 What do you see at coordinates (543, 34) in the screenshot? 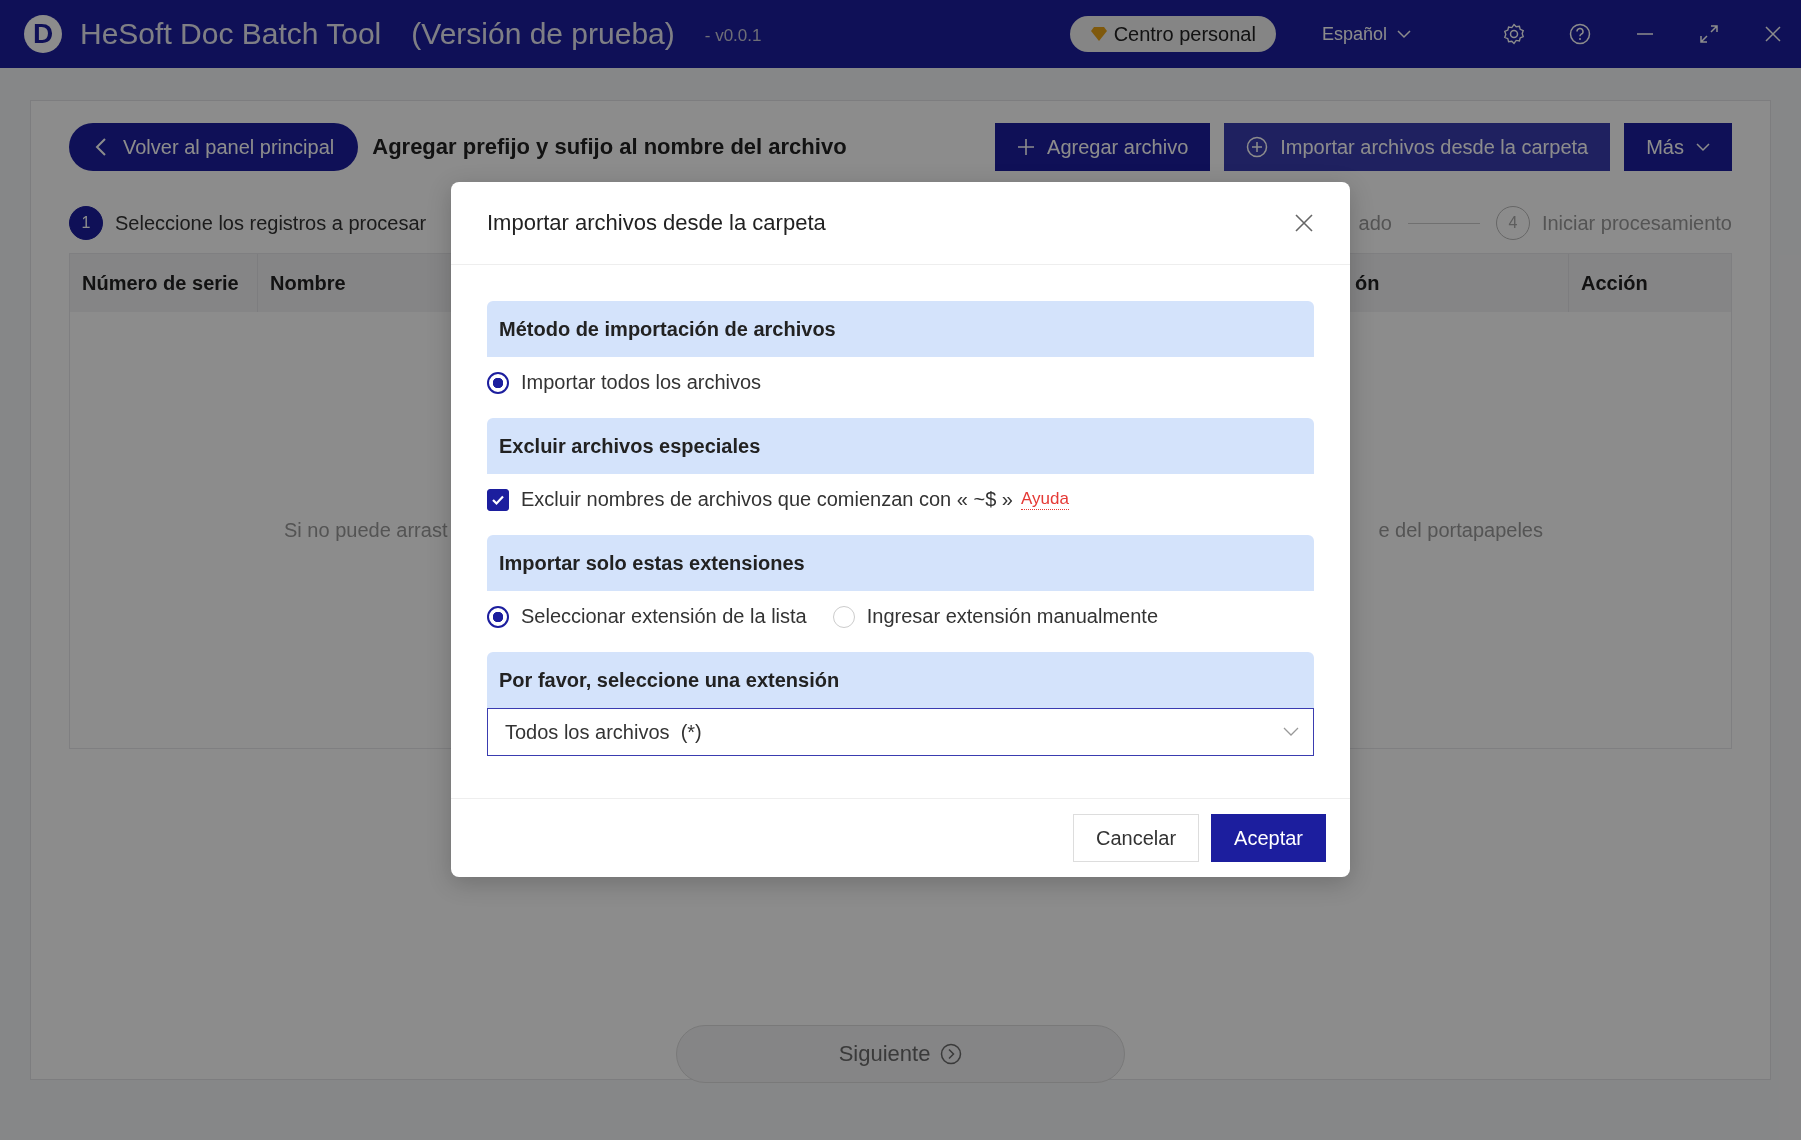
I see `edition-label: (Versión de prueba)` at bounding box center [543, 34].